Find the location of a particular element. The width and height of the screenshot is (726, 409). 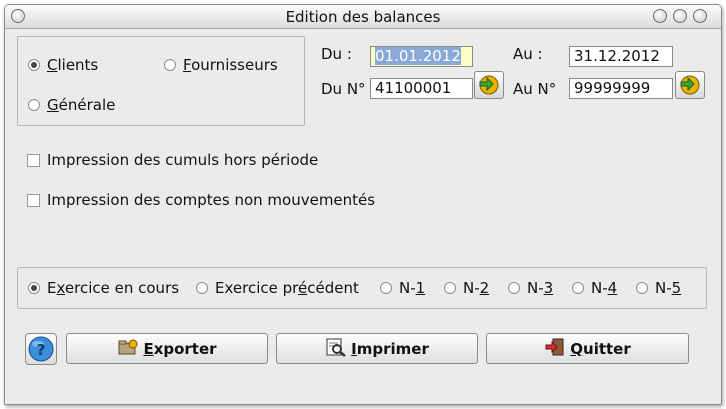

print-button: Imprimer is located at coordinates (377, 348).